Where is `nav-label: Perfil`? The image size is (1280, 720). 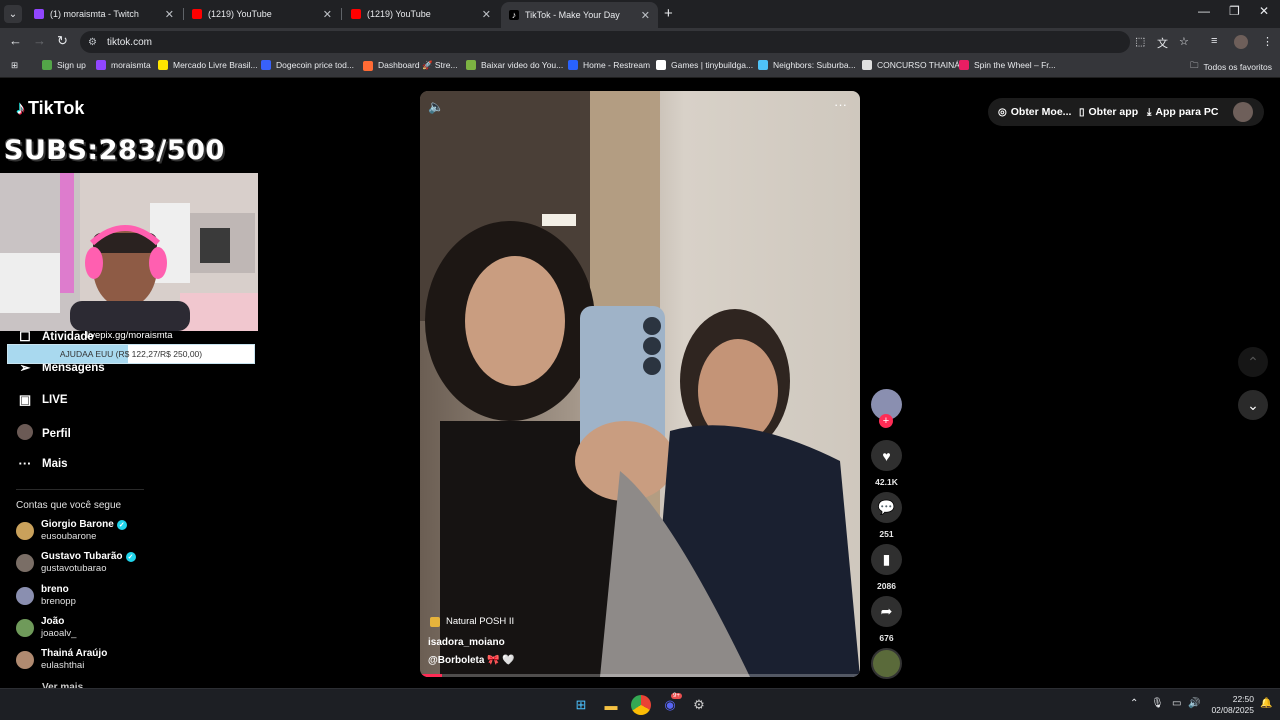 nav-label: Perfil is located at coordinates (56, 433).